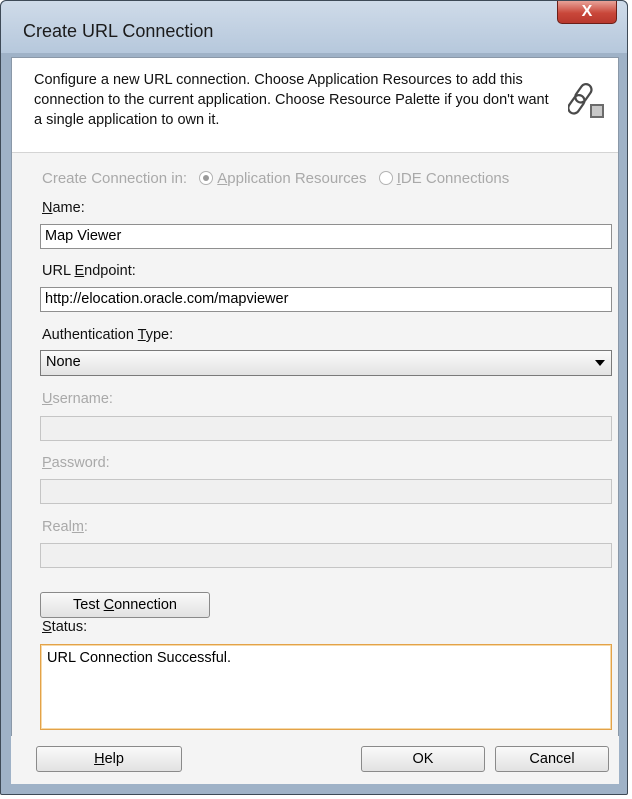 The height and width of the screenshot is (799, 632). Describe the element at coordinates (586, 100) in the screenshot. I see `chain-link-icon` at that location.